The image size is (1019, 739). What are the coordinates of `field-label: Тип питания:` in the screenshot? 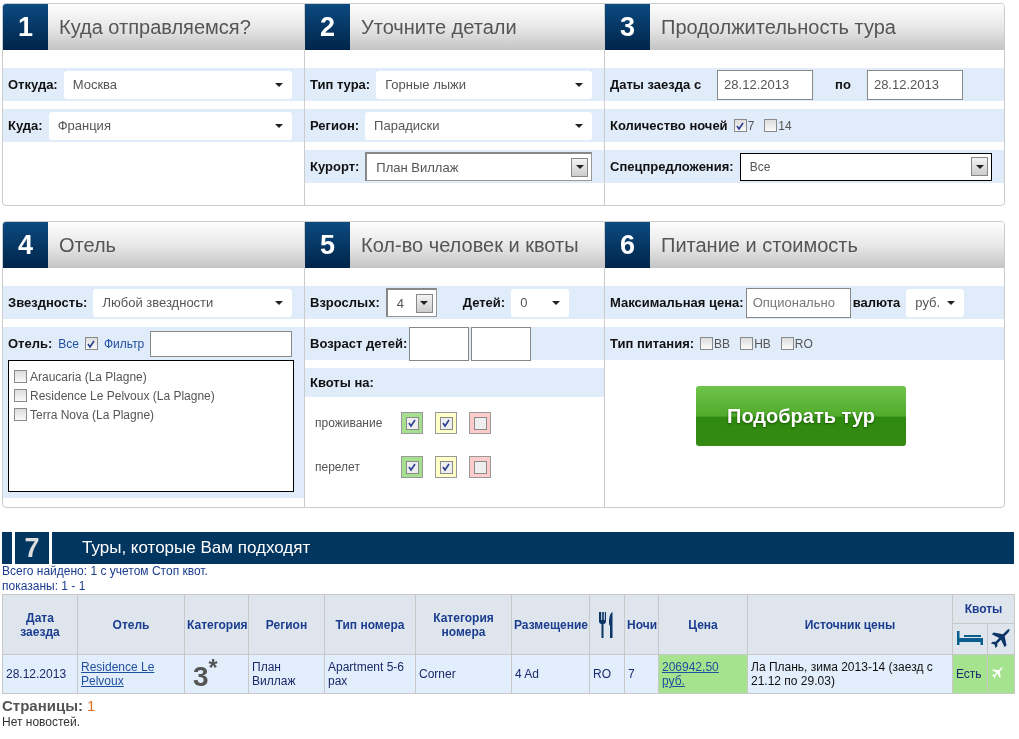 It's located at (652, 343).